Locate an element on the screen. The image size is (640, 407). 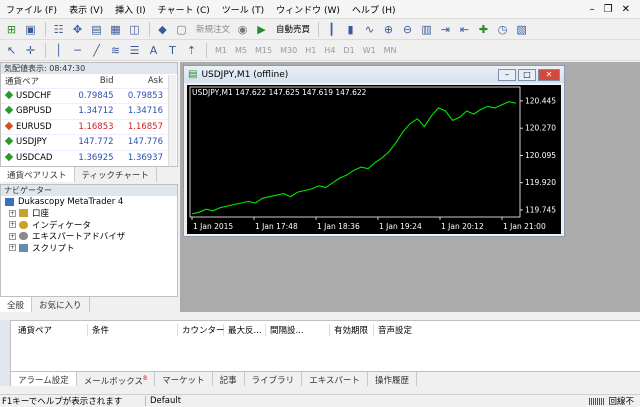
status-connection: 回線不 is located at coordinates (621, 401).